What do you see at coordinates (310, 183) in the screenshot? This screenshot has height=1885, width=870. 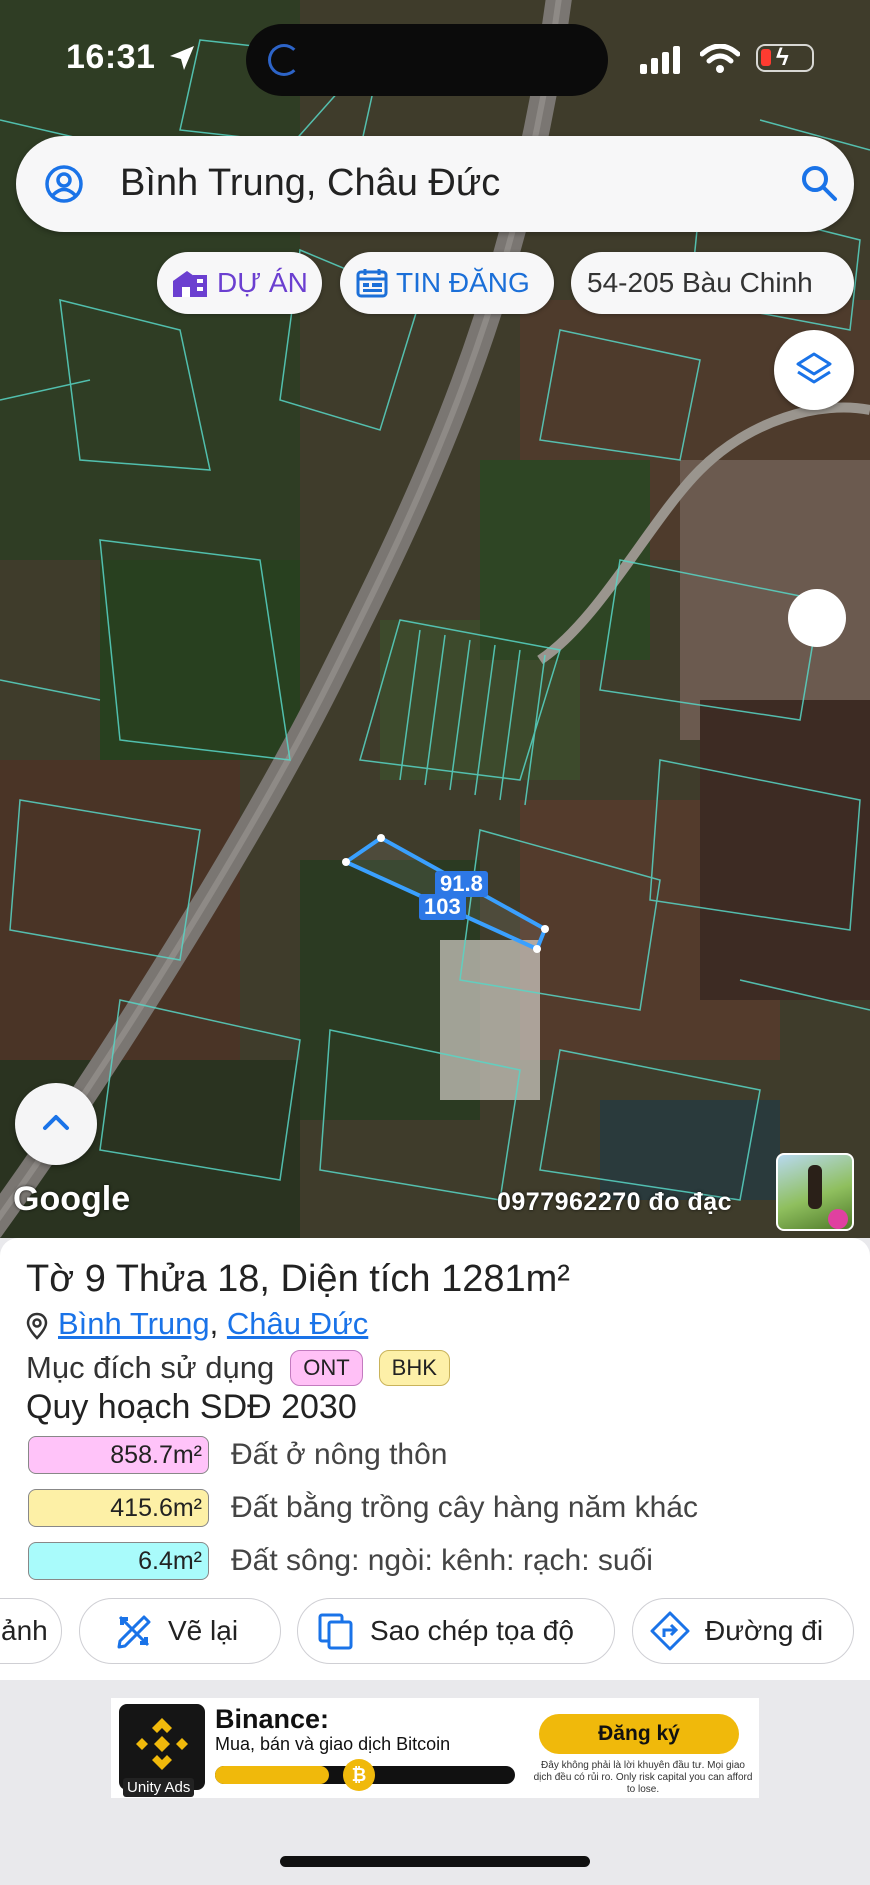 I see `search-input: Bình Trung, Châu Đức` at bounding box center [310, 183].